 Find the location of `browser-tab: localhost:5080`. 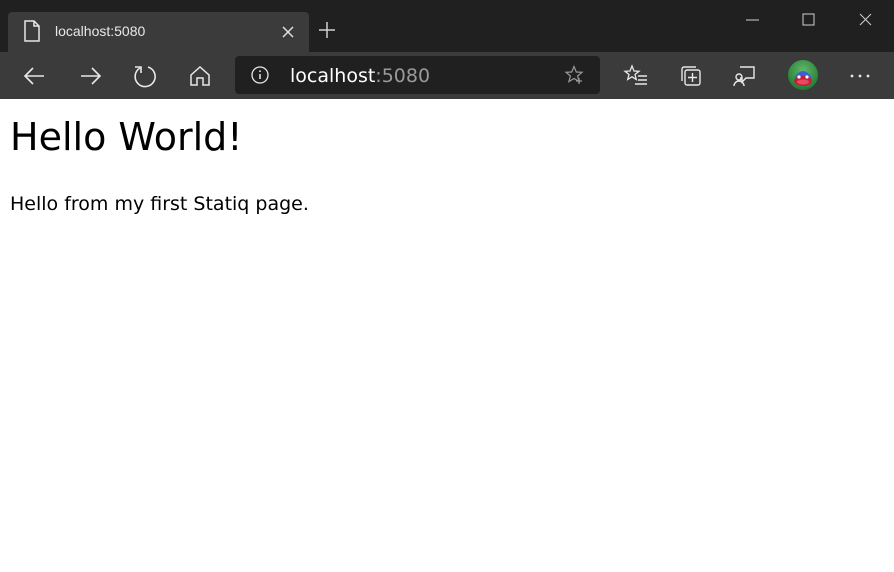

browser-tab: localhost:5080 is located at coordinates (158, 32).